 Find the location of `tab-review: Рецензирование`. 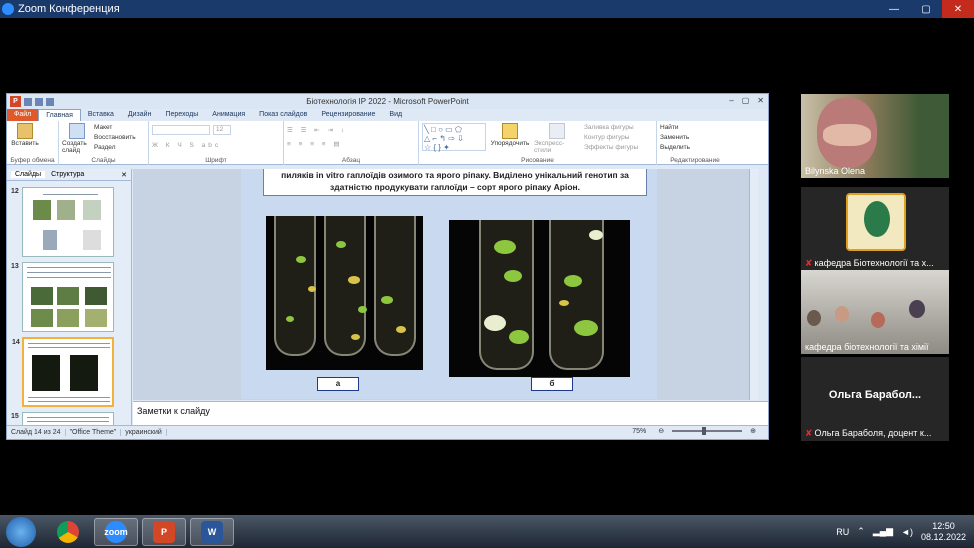

tab-review: Рецензирование is located at coordinates (348, 115).